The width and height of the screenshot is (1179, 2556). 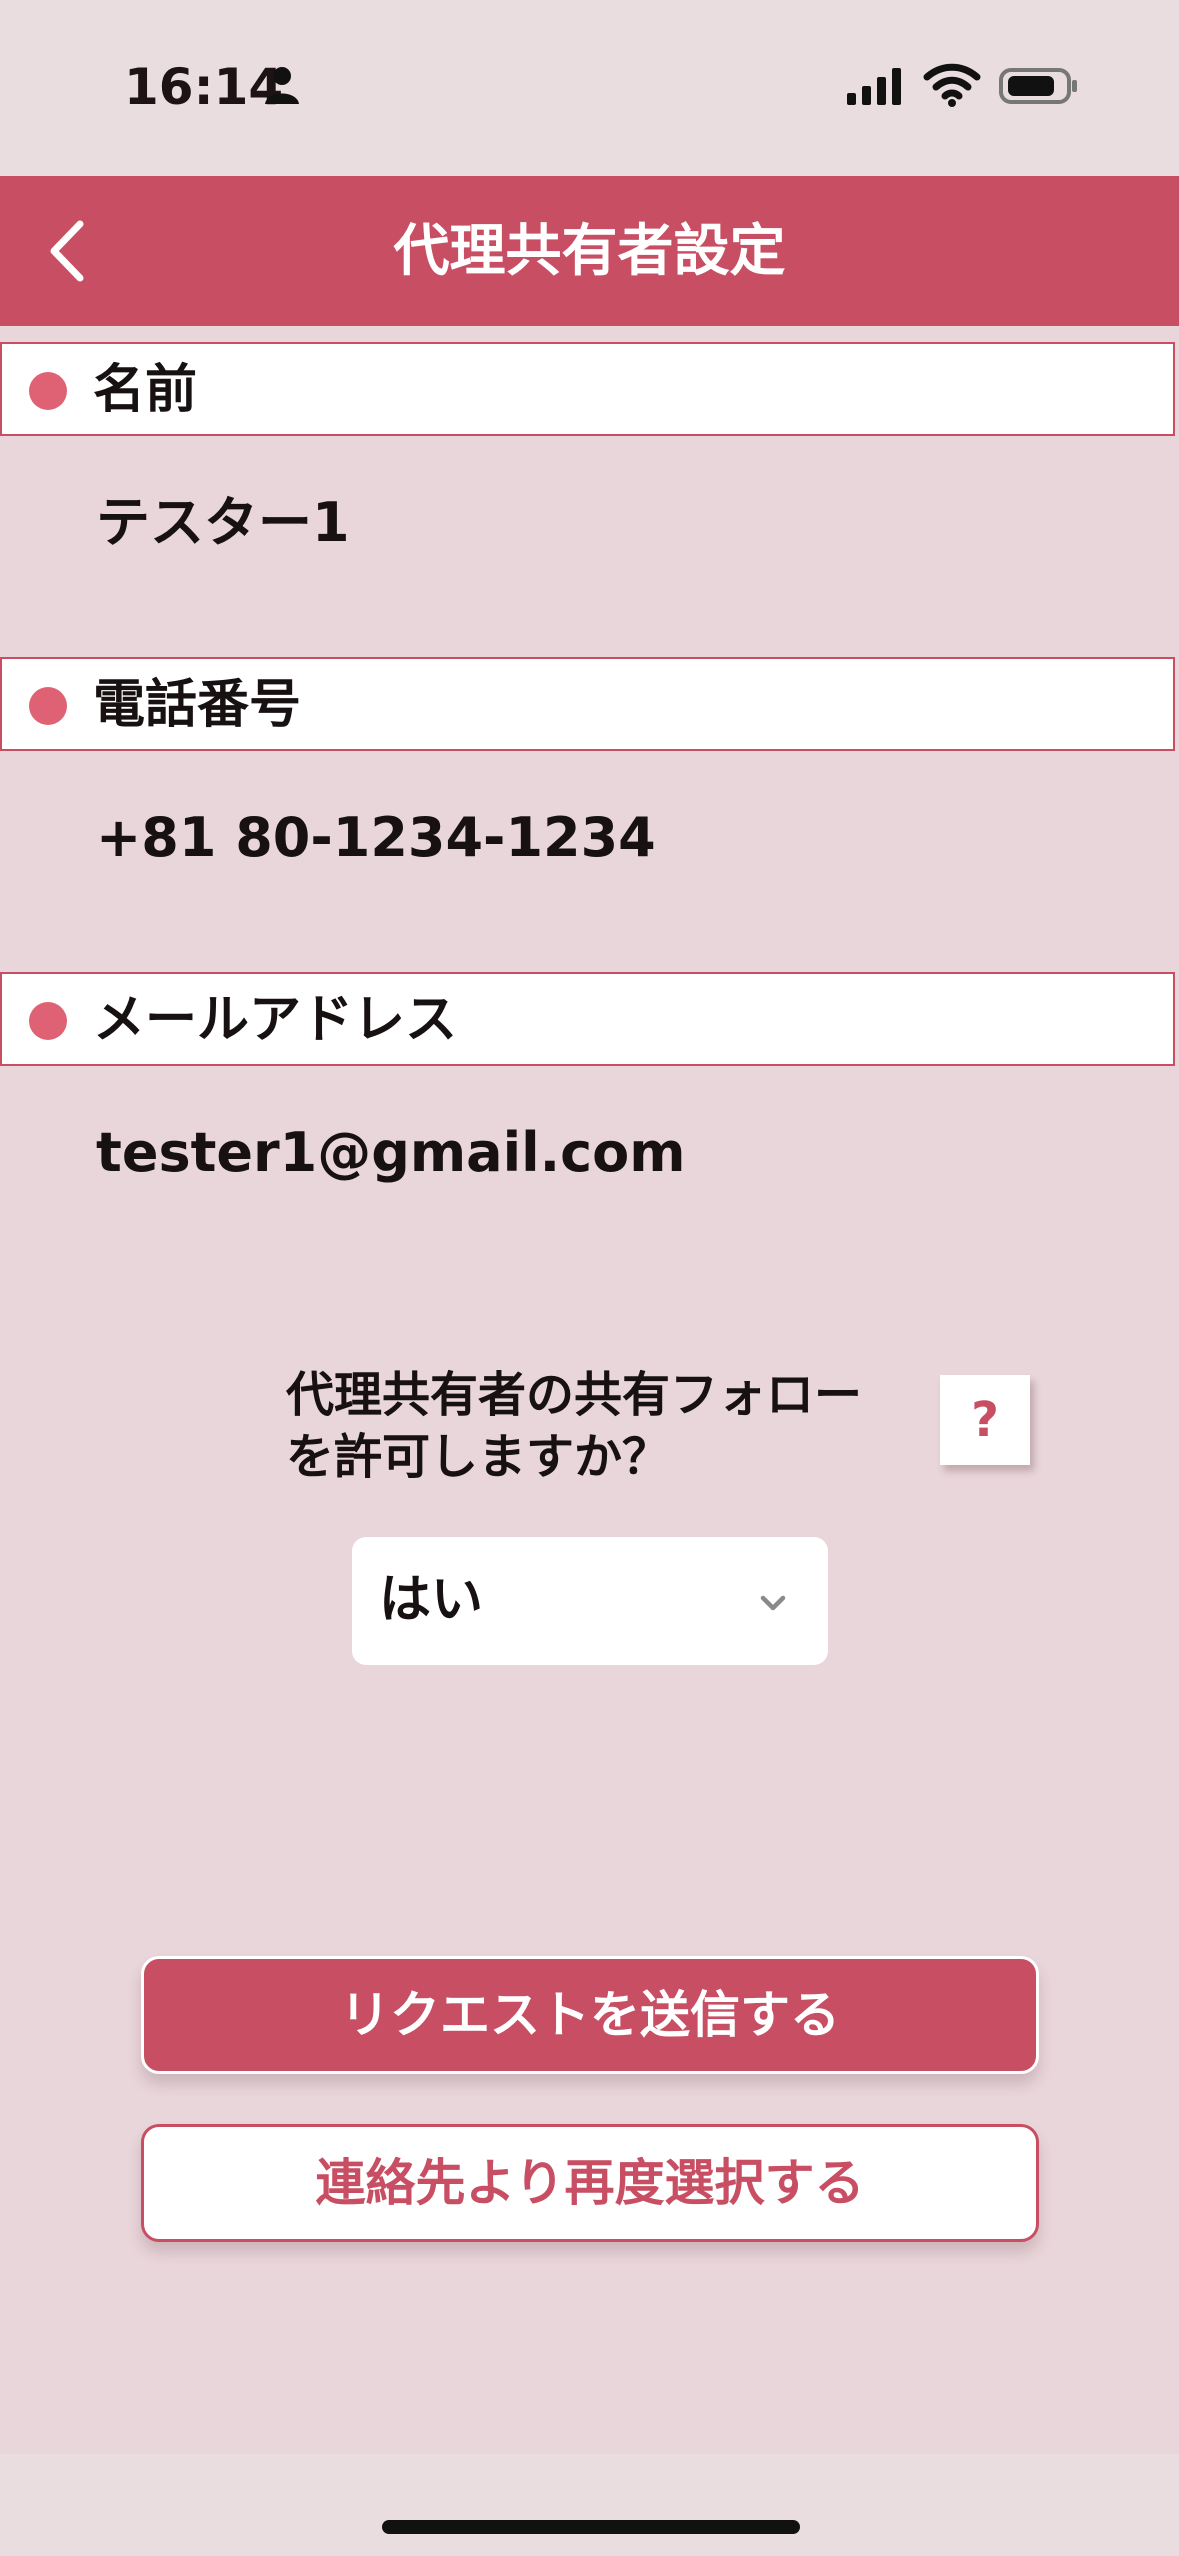 I want to click on status-bar: 16:14, so click(x=589, y=88).